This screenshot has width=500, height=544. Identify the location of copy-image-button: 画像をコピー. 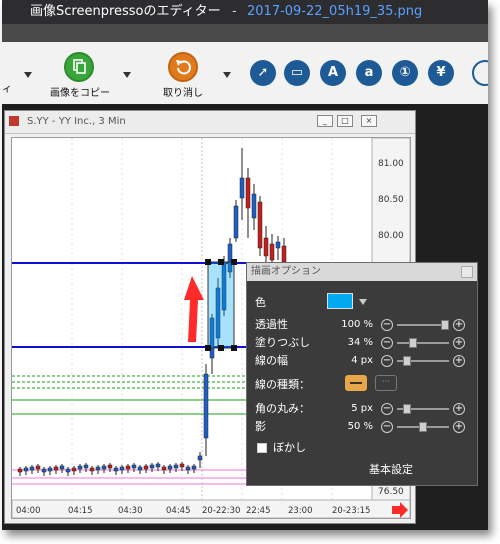
(80, 91).